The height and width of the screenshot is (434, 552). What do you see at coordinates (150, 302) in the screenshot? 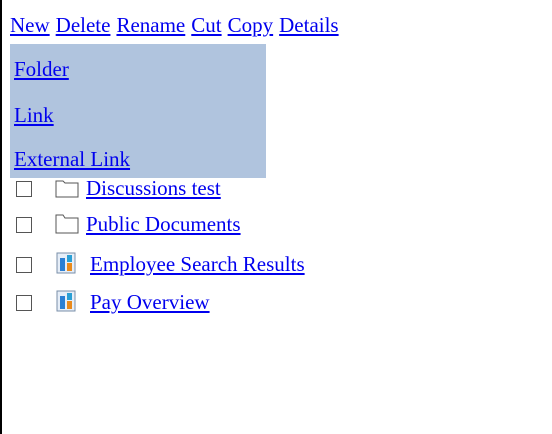
I see `item-link: Pay Overview` at bounding box center [150, 302].